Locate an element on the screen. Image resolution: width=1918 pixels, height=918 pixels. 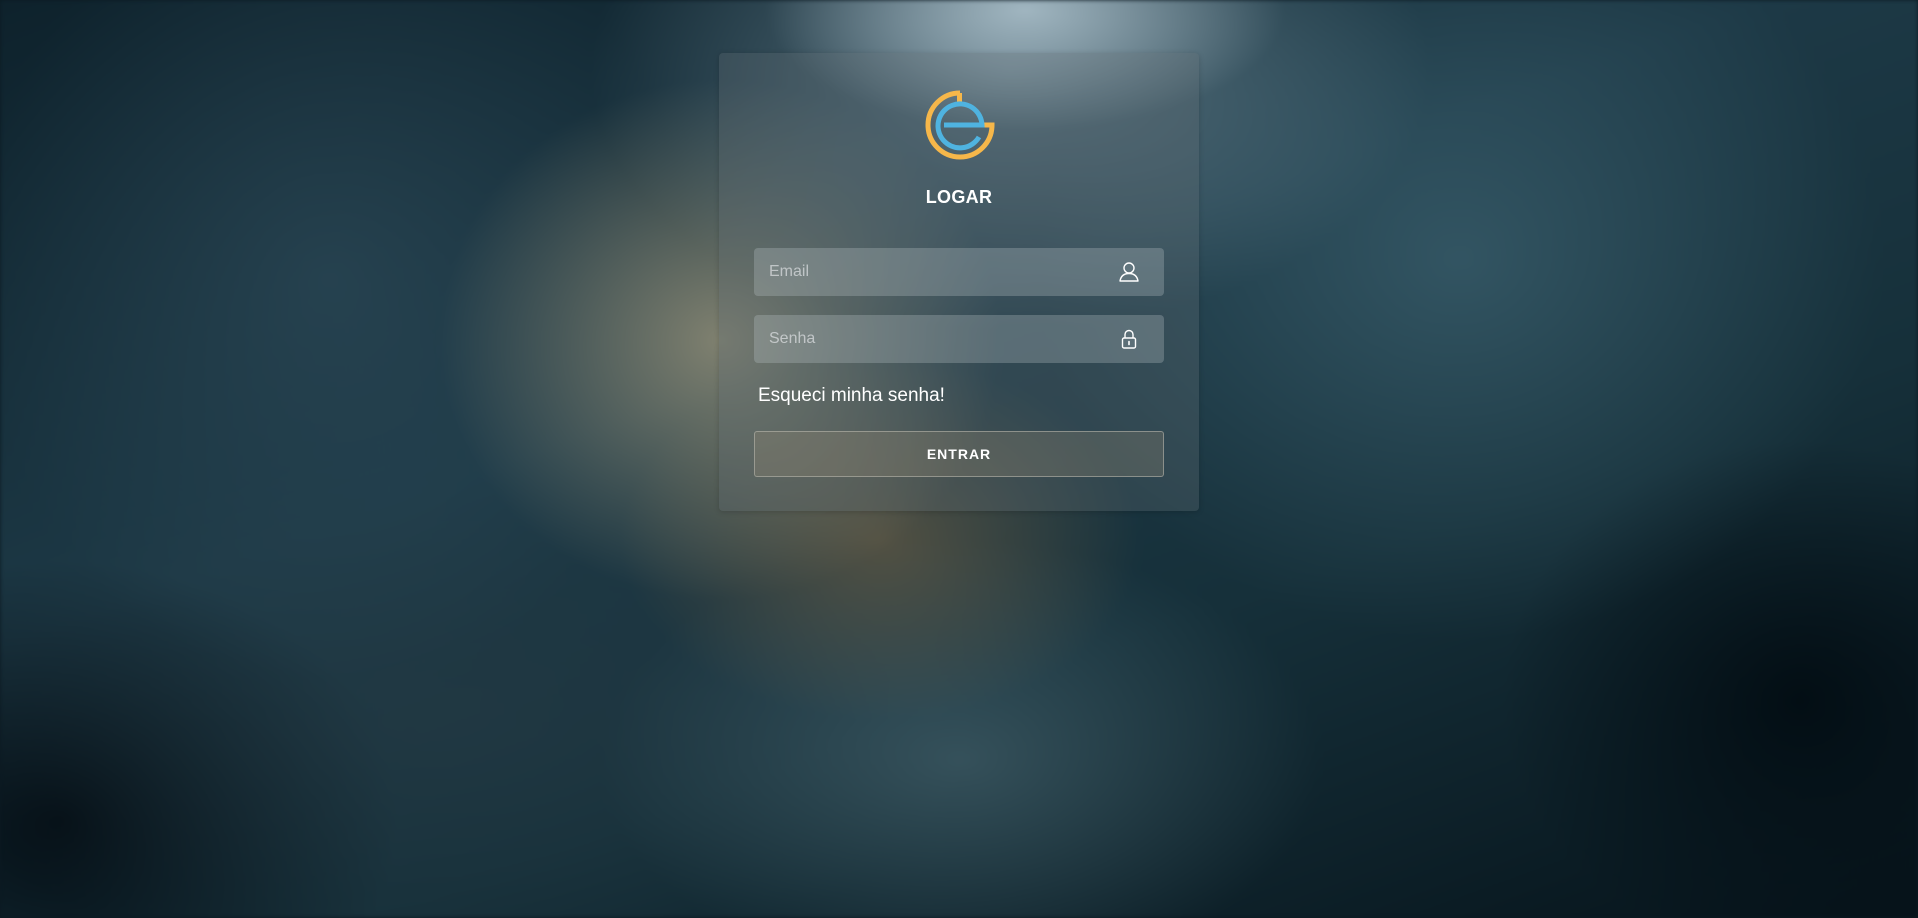
login-card: LOGAR Esqueci minha senha! ENTRAR is located at coordinates (959, 282).